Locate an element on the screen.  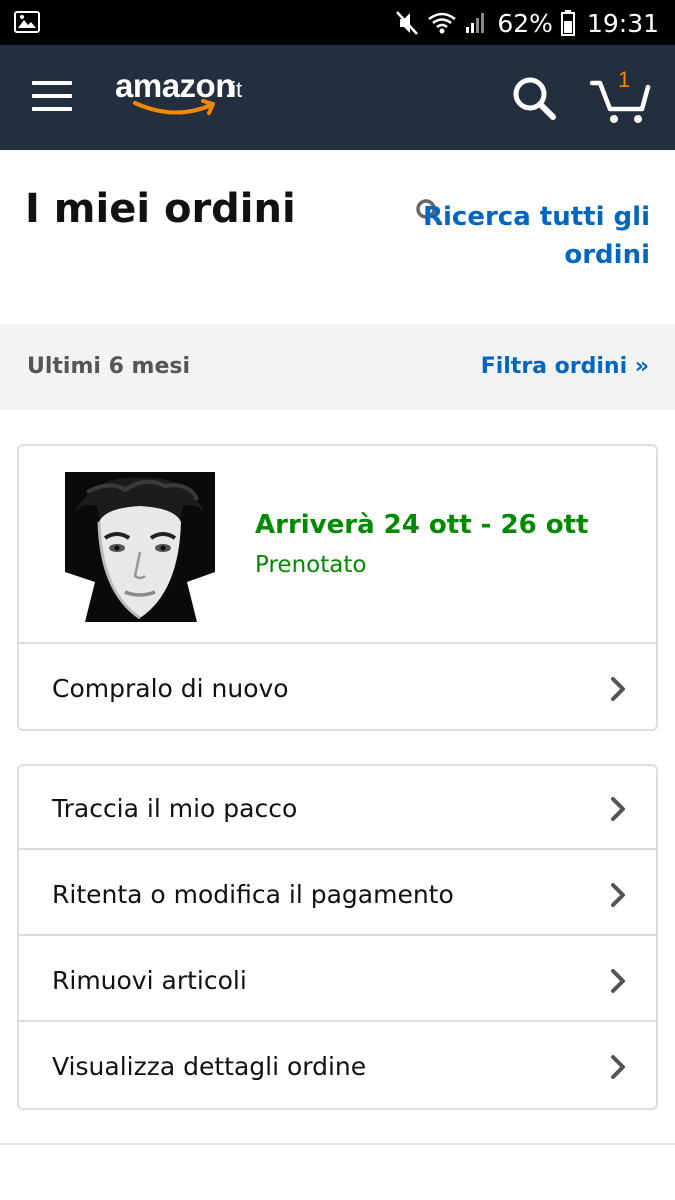
signal-icon is located at coordinates (475, 23).